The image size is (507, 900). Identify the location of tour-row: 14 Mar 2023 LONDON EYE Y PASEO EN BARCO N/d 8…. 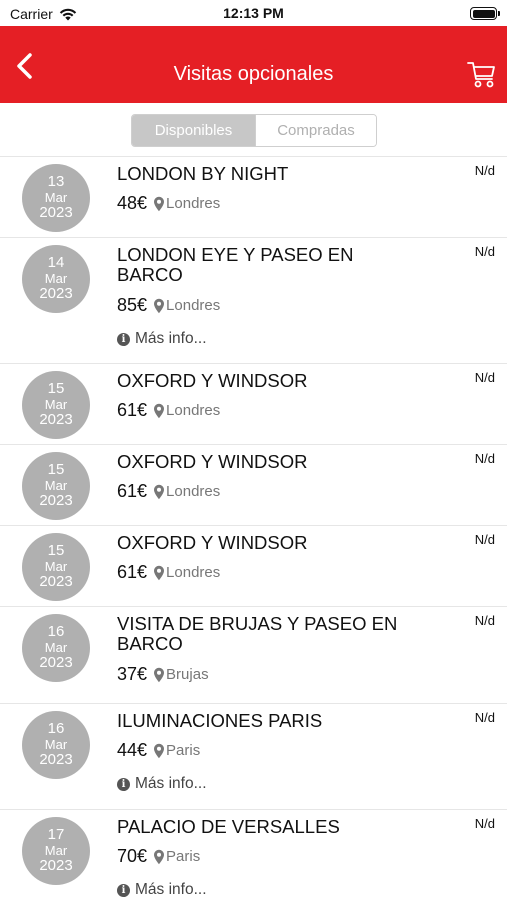
(253, 300).